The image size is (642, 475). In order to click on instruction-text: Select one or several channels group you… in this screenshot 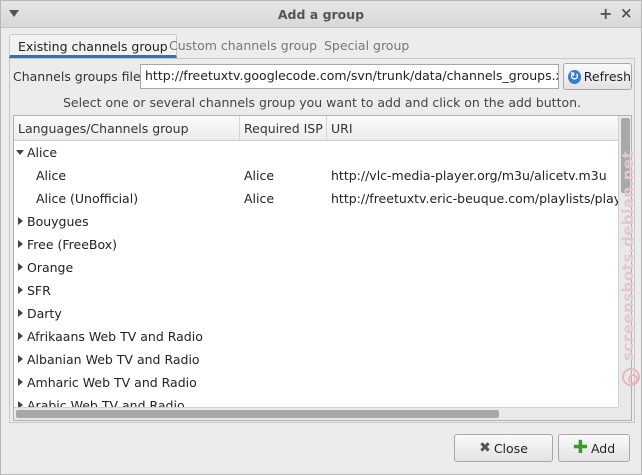, I will do `click(322, 102)`.